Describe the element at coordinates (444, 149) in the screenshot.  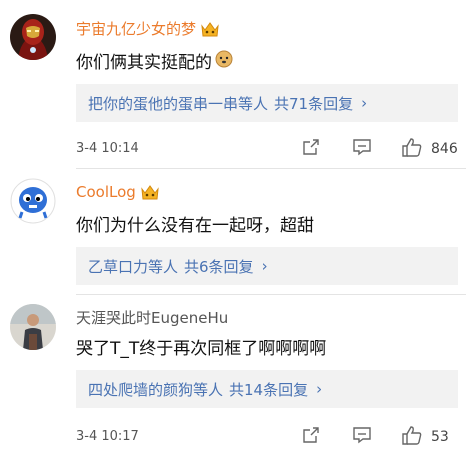
I see `like-count: 846` at that location.